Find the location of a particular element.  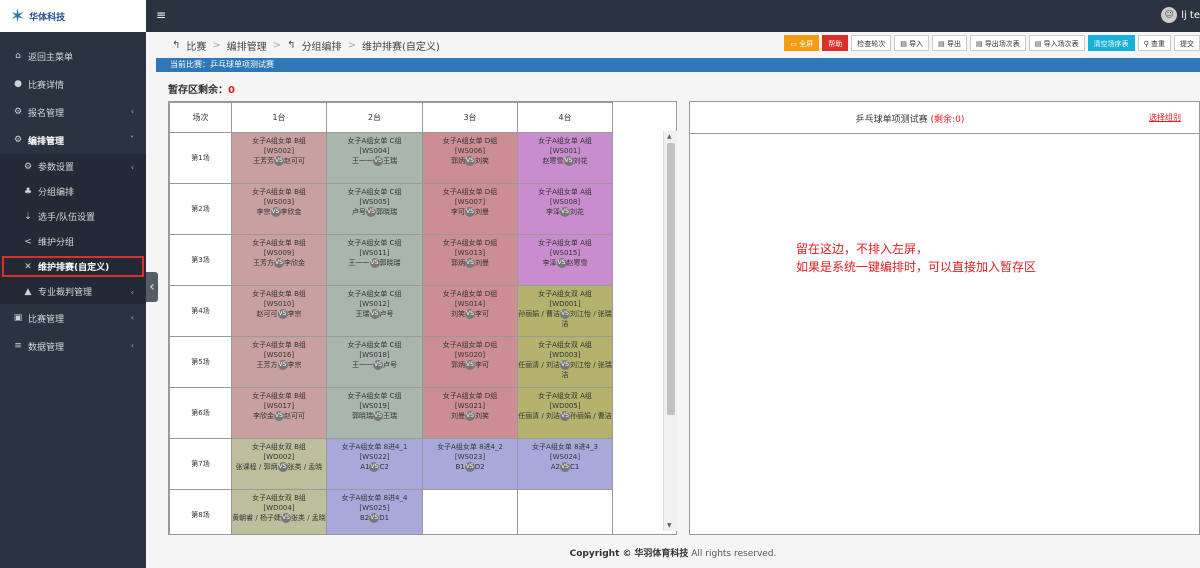

share-icon: < is located at coordinates (28, 241).